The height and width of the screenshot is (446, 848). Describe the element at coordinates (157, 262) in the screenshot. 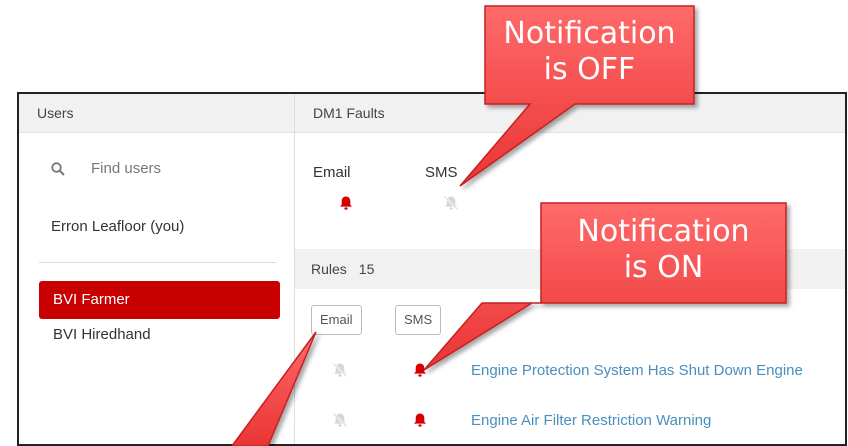

I see `divider` at that location.